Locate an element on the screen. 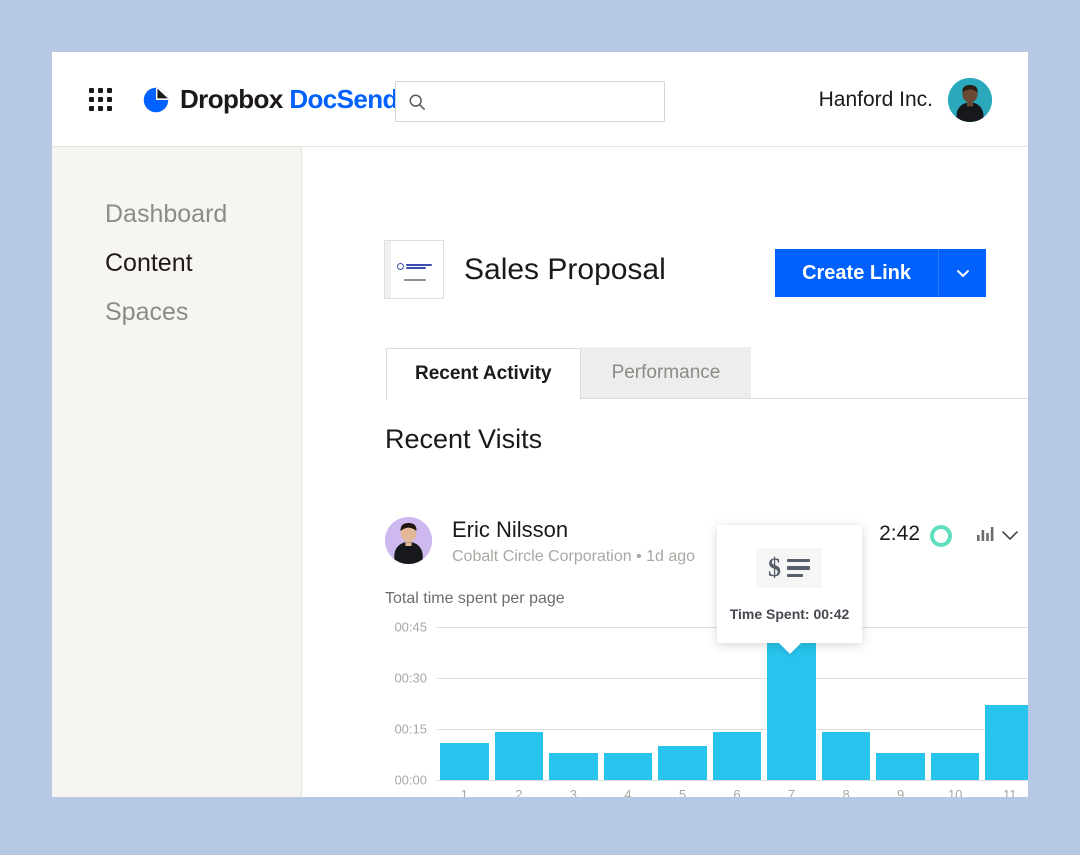  app-grid-icon is located at coordinates (101, 100).